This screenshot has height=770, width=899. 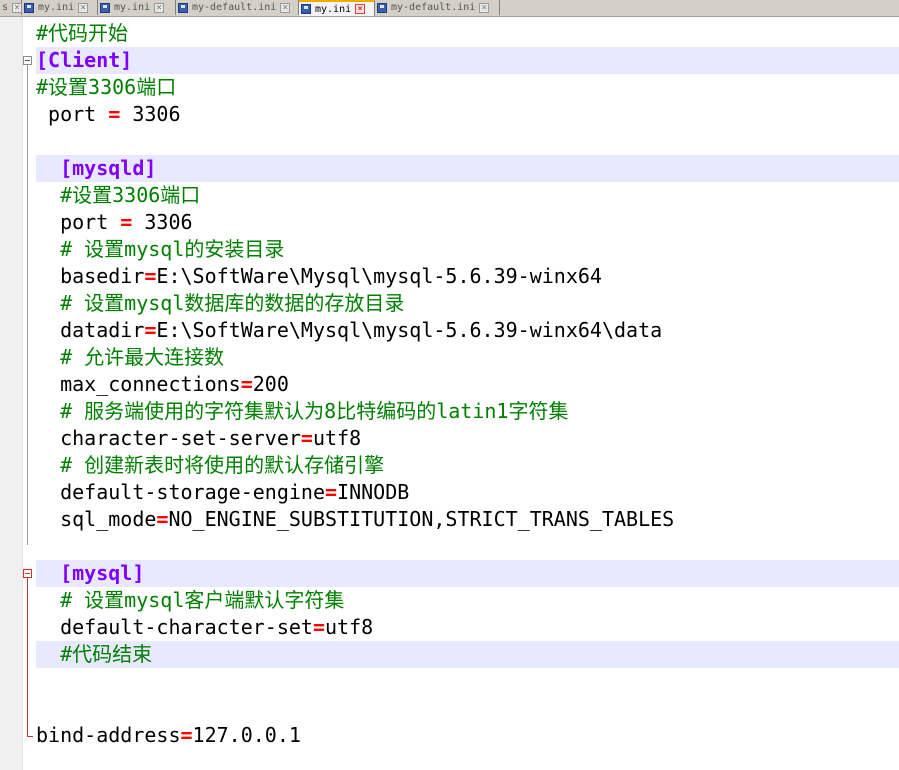 What do you see at coordinates (90, 276) in the screenshot?
I see `key: basedir` at bounding box center [90, 276].